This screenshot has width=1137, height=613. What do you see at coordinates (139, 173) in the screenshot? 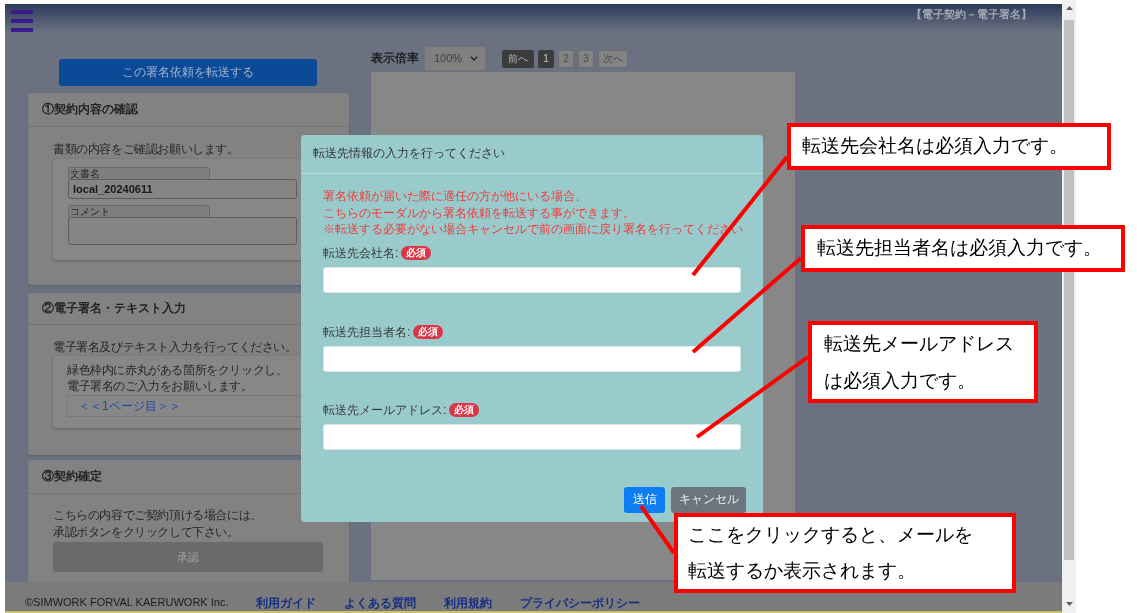
I see `field-label: 文書名` at bounding box center [139, 173].